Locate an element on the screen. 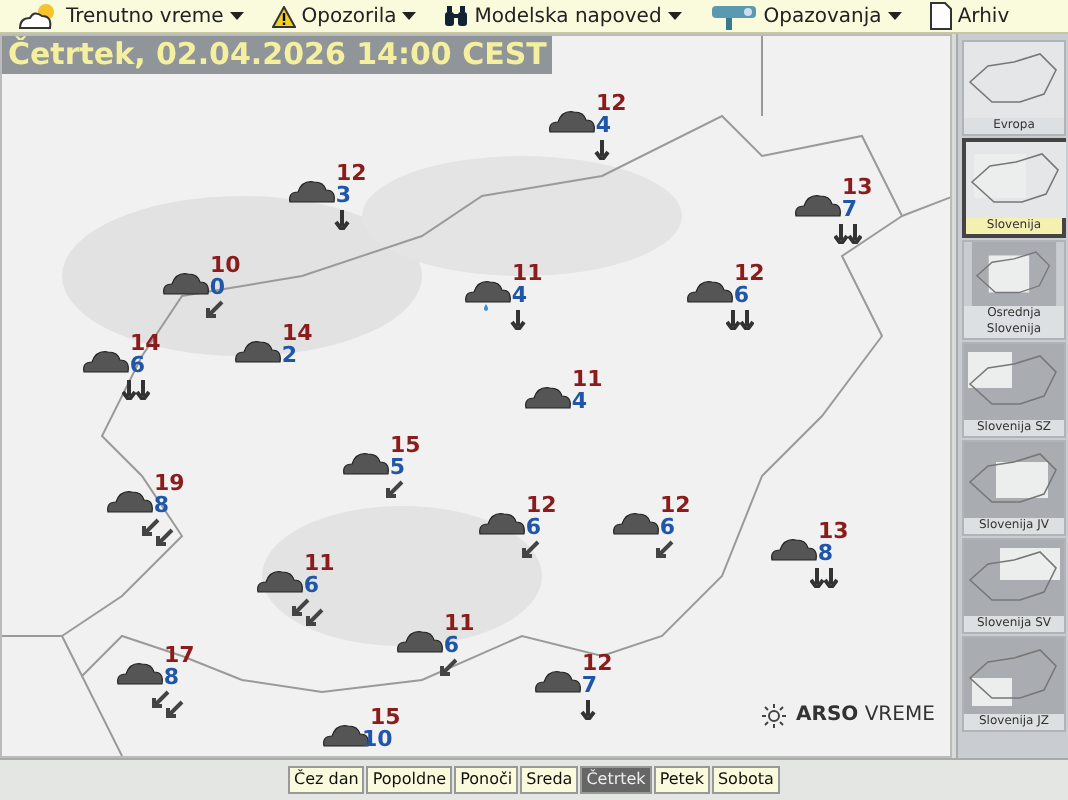 Image resolution: width=1068 pixels, height=800 pixels. logo-text: ARSO VREME is located at coordinates (865, 716).